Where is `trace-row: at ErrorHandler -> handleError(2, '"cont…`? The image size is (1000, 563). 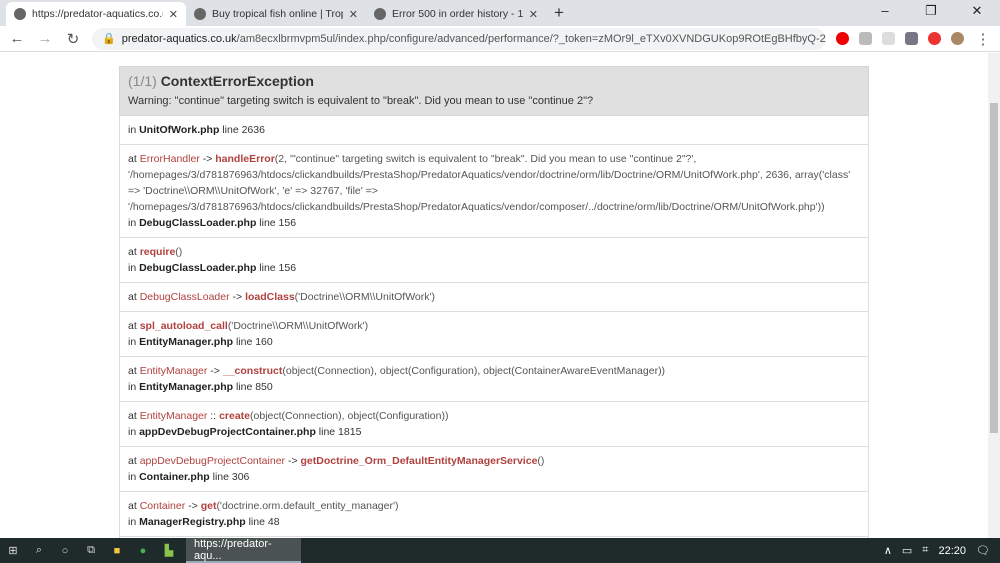
trace-row: at ErrorHandler -> handleError(2, '"cont… is located at coordinates (494, 191).